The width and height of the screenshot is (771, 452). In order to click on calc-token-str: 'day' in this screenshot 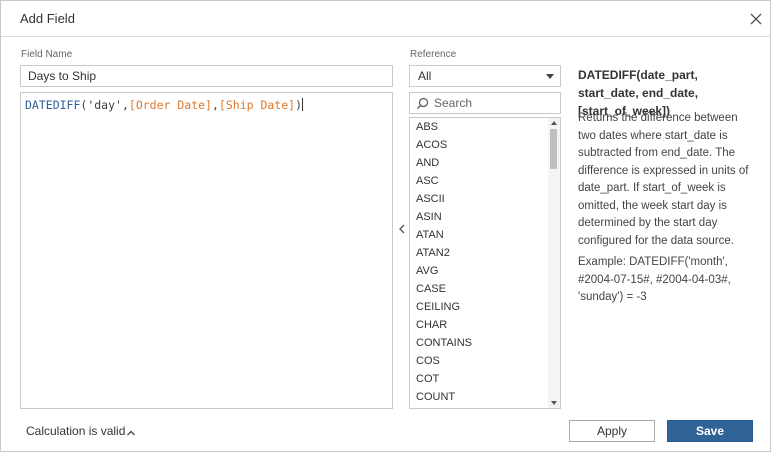, I will do `click(104, 105)`.